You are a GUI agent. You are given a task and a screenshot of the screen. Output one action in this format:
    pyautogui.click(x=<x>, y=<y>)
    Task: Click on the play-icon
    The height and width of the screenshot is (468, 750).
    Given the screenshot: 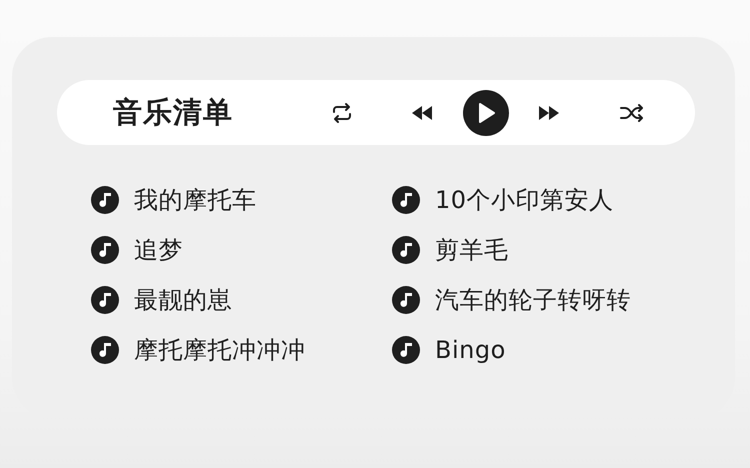 What is the action you would take?
    pyautogui.click(x=486, y=113)
    